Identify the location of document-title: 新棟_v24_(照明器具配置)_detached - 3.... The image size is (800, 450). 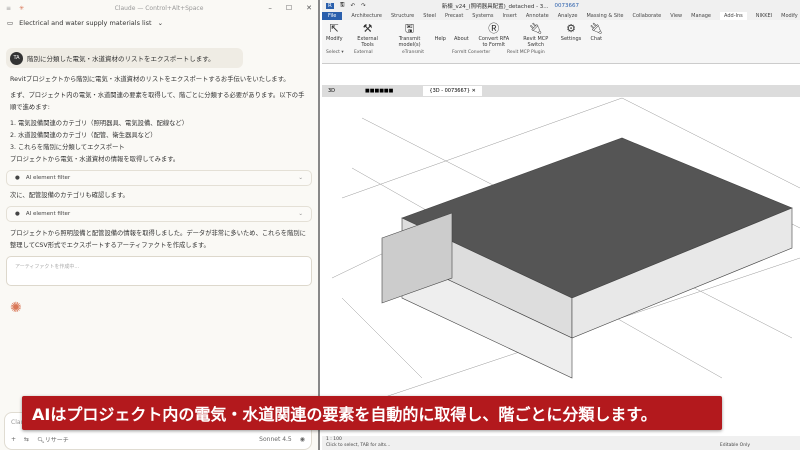
(495, 6).